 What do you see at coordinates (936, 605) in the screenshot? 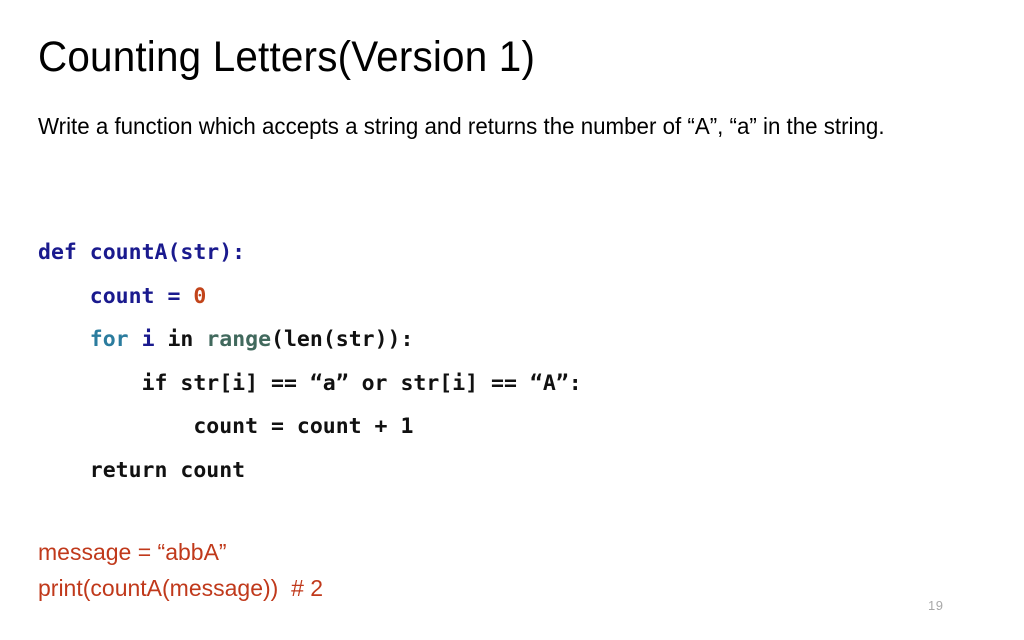
I see `page-number: 19` at bounding box center [936, 605].